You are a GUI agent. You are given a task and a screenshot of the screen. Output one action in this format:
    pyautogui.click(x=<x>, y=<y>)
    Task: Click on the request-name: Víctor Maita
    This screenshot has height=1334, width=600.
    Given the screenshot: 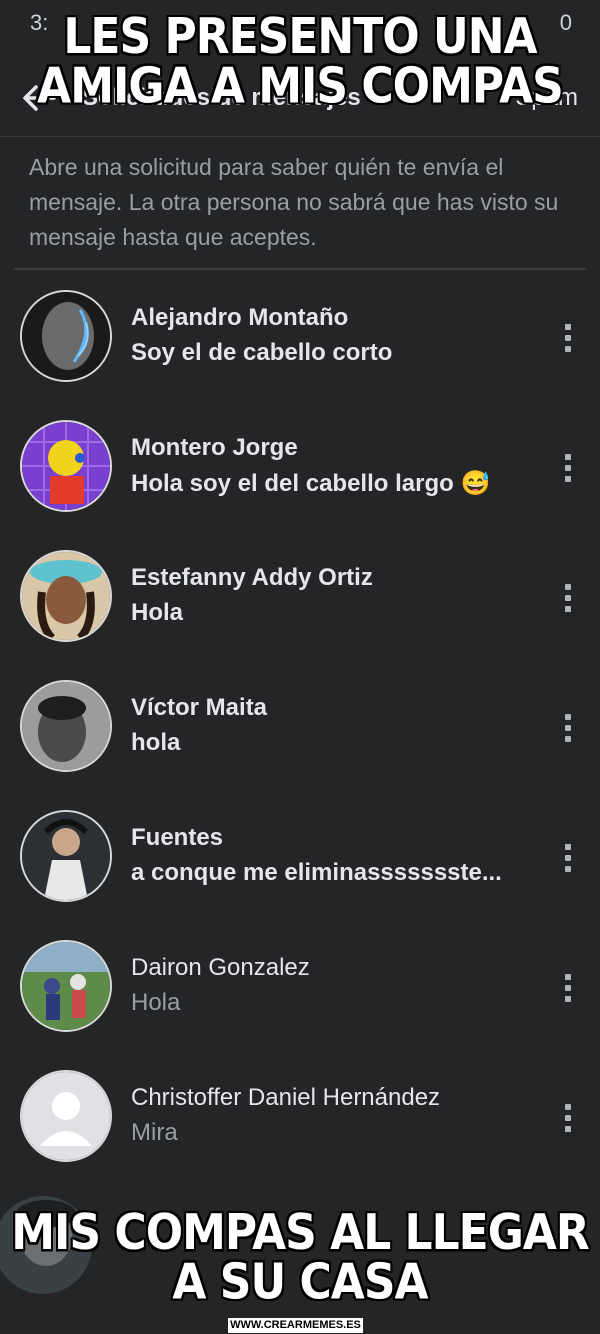 What is the action you would take?
    pyautogui.click(x=199, y=707)
    